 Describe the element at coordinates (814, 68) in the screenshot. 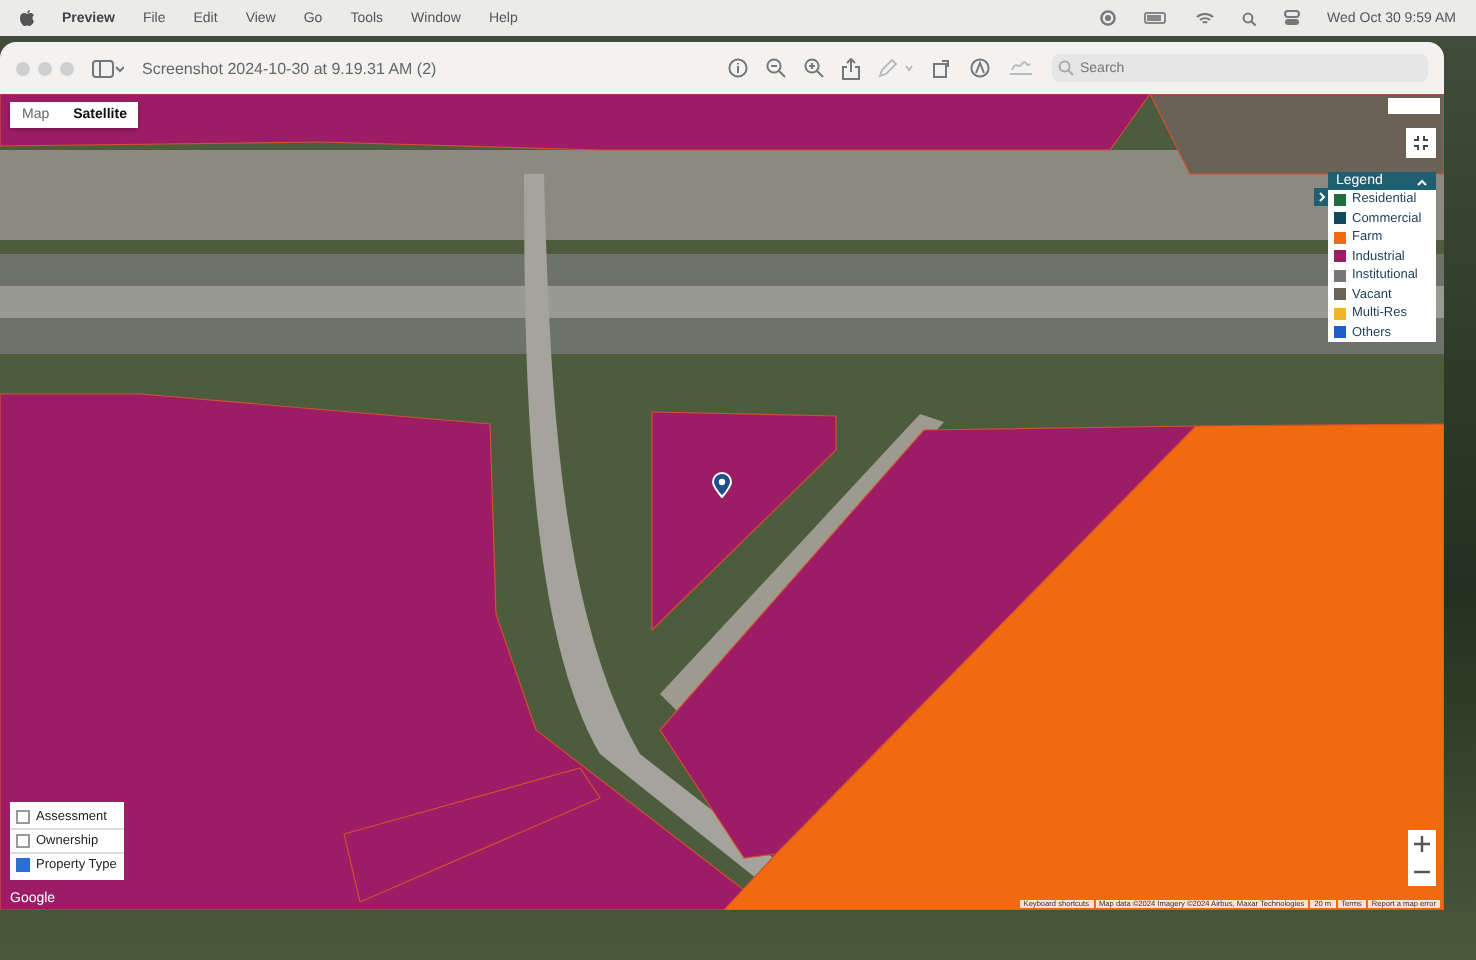

I see `zoom-in-icon` at that location.